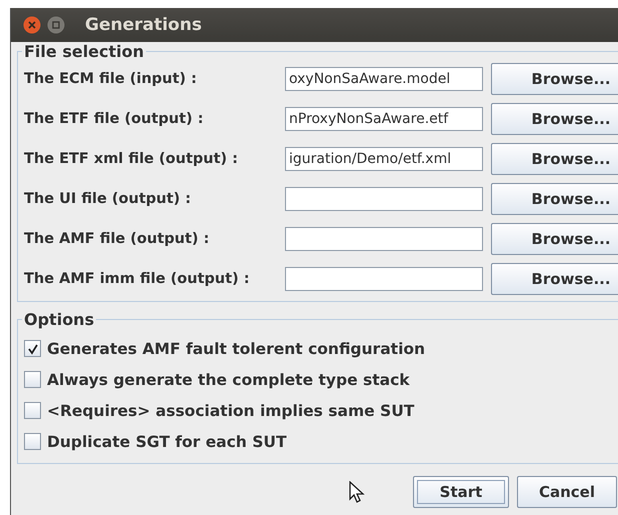 The image size is (618, 515). Describe the element at coordinates (236, 349) in the screenshot. I see `option-label: Generates AMF fault tolerent configuration` at that location.